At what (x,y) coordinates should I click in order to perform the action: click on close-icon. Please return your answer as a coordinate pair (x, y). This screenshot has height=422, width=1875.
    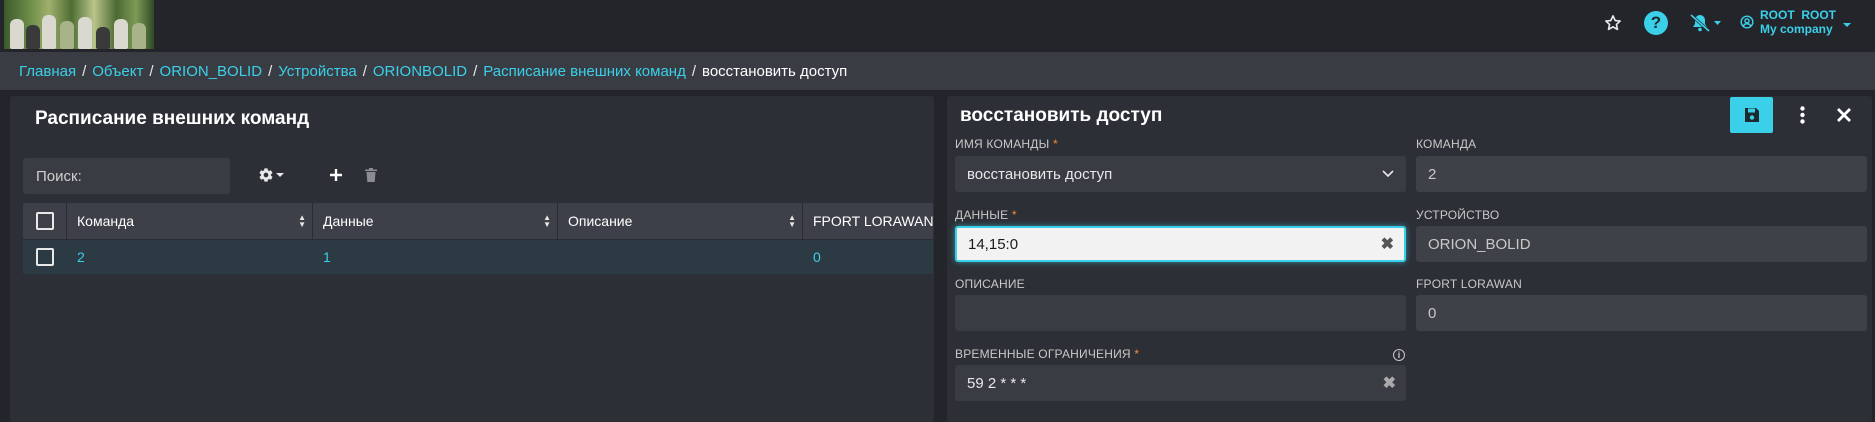
    Looking at the image, I should click on (1844, 115).